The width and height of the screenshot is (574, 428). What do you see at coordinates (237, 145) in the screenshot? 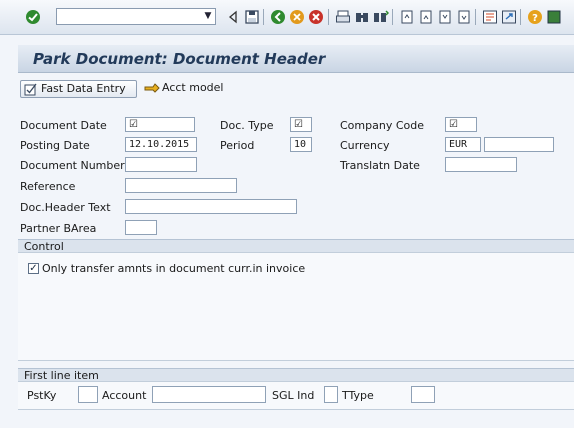
I see `period-label: Period` at bounding box center [237, 145].